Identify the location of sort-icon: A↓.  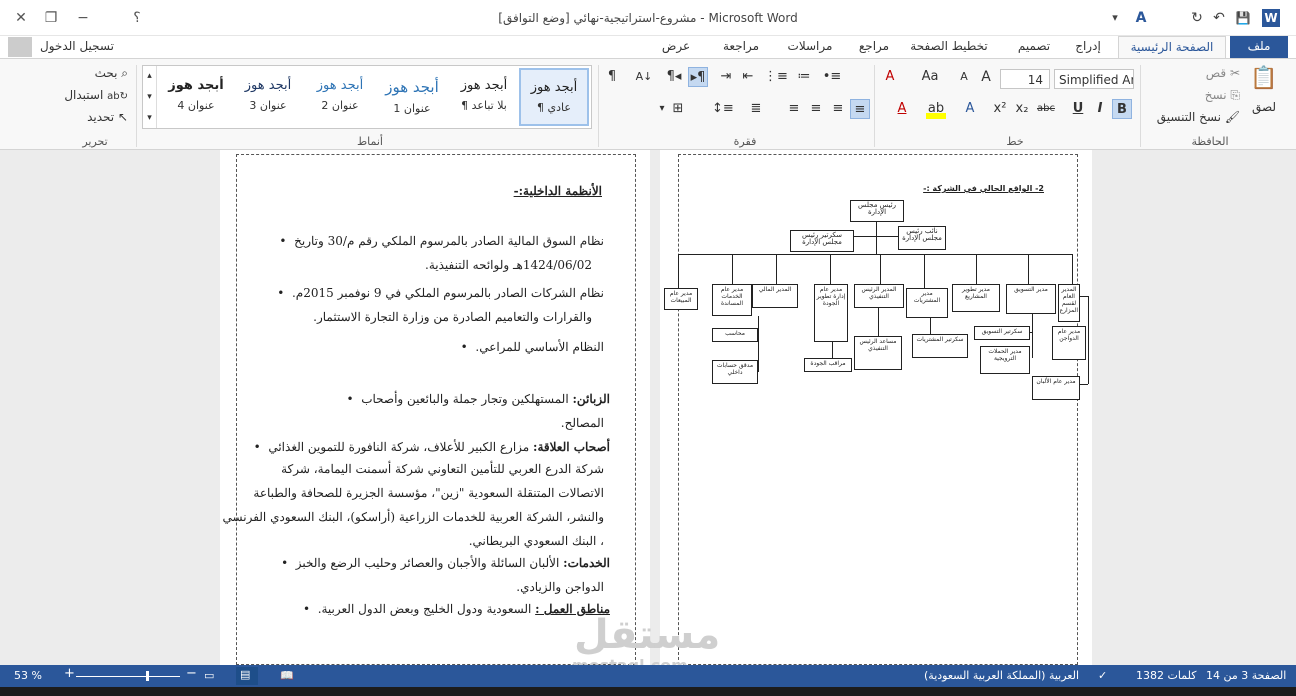
(644, 77).